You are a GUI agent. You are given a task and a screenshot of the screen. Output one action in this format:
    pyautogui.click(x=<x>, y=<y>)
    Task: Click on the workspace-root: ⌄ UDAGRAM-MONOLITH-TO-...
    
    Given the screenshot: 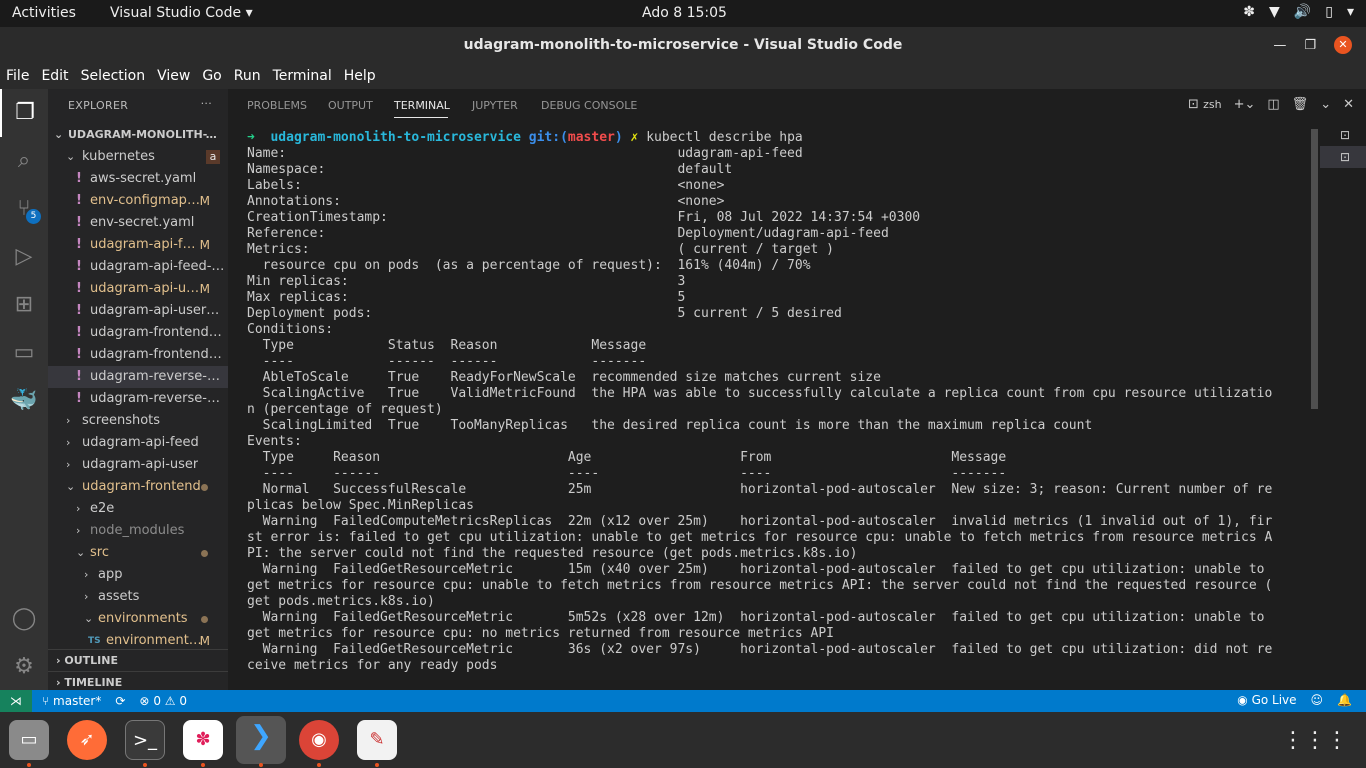 What is the action you would take?
    pyautogui.click(x=138, y=135)
    